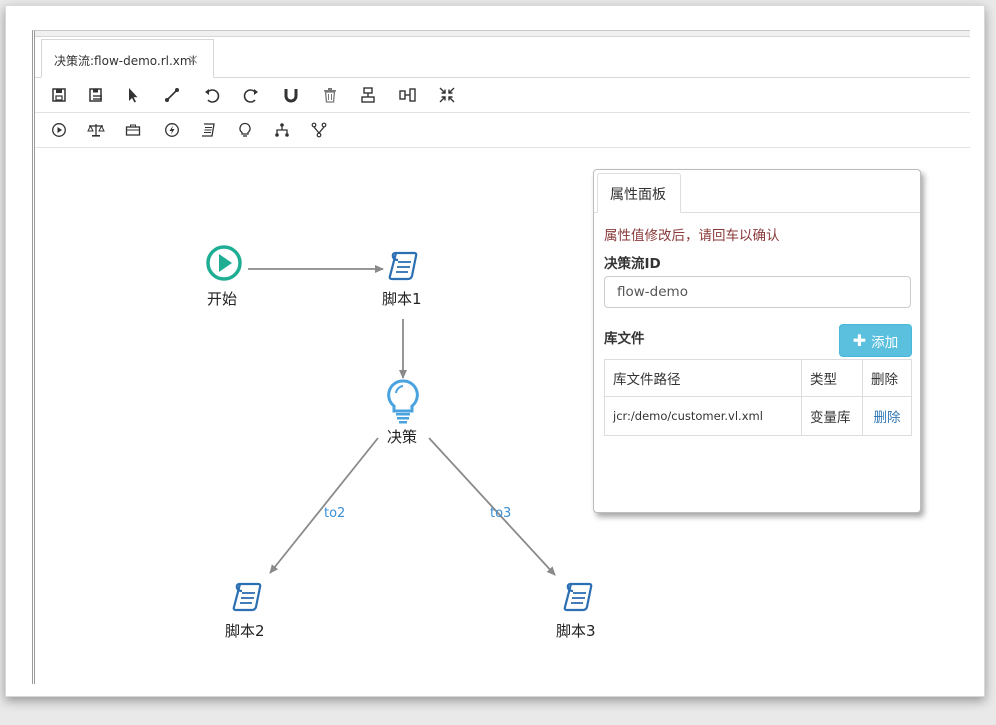 Image resolution: width=996 pixels, height=725 pixels. I want to click on plus-icon: ✚, so click(859, 340).